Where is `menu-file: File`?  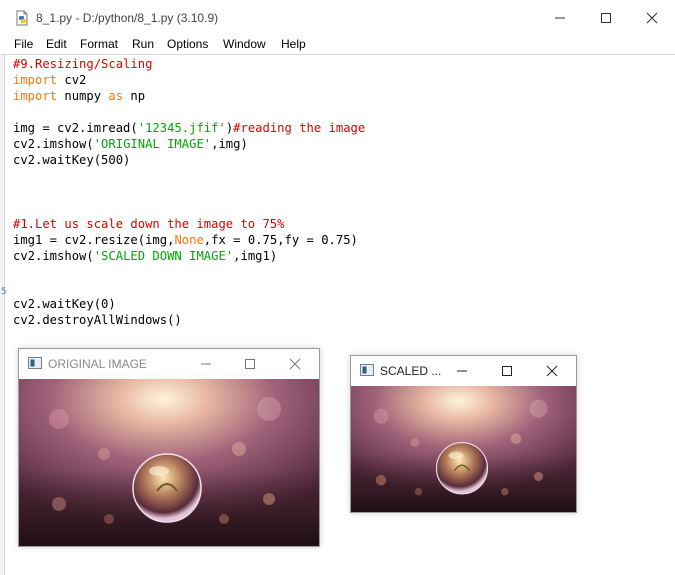
menu-file: File is located at coordinates (23, 44).